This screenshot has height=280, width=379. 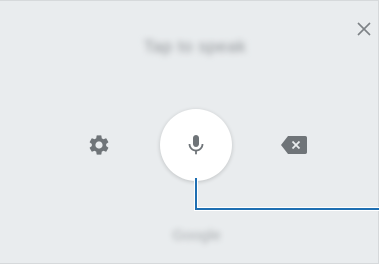 I want to click on settings-button, so click(x=99, y=145).